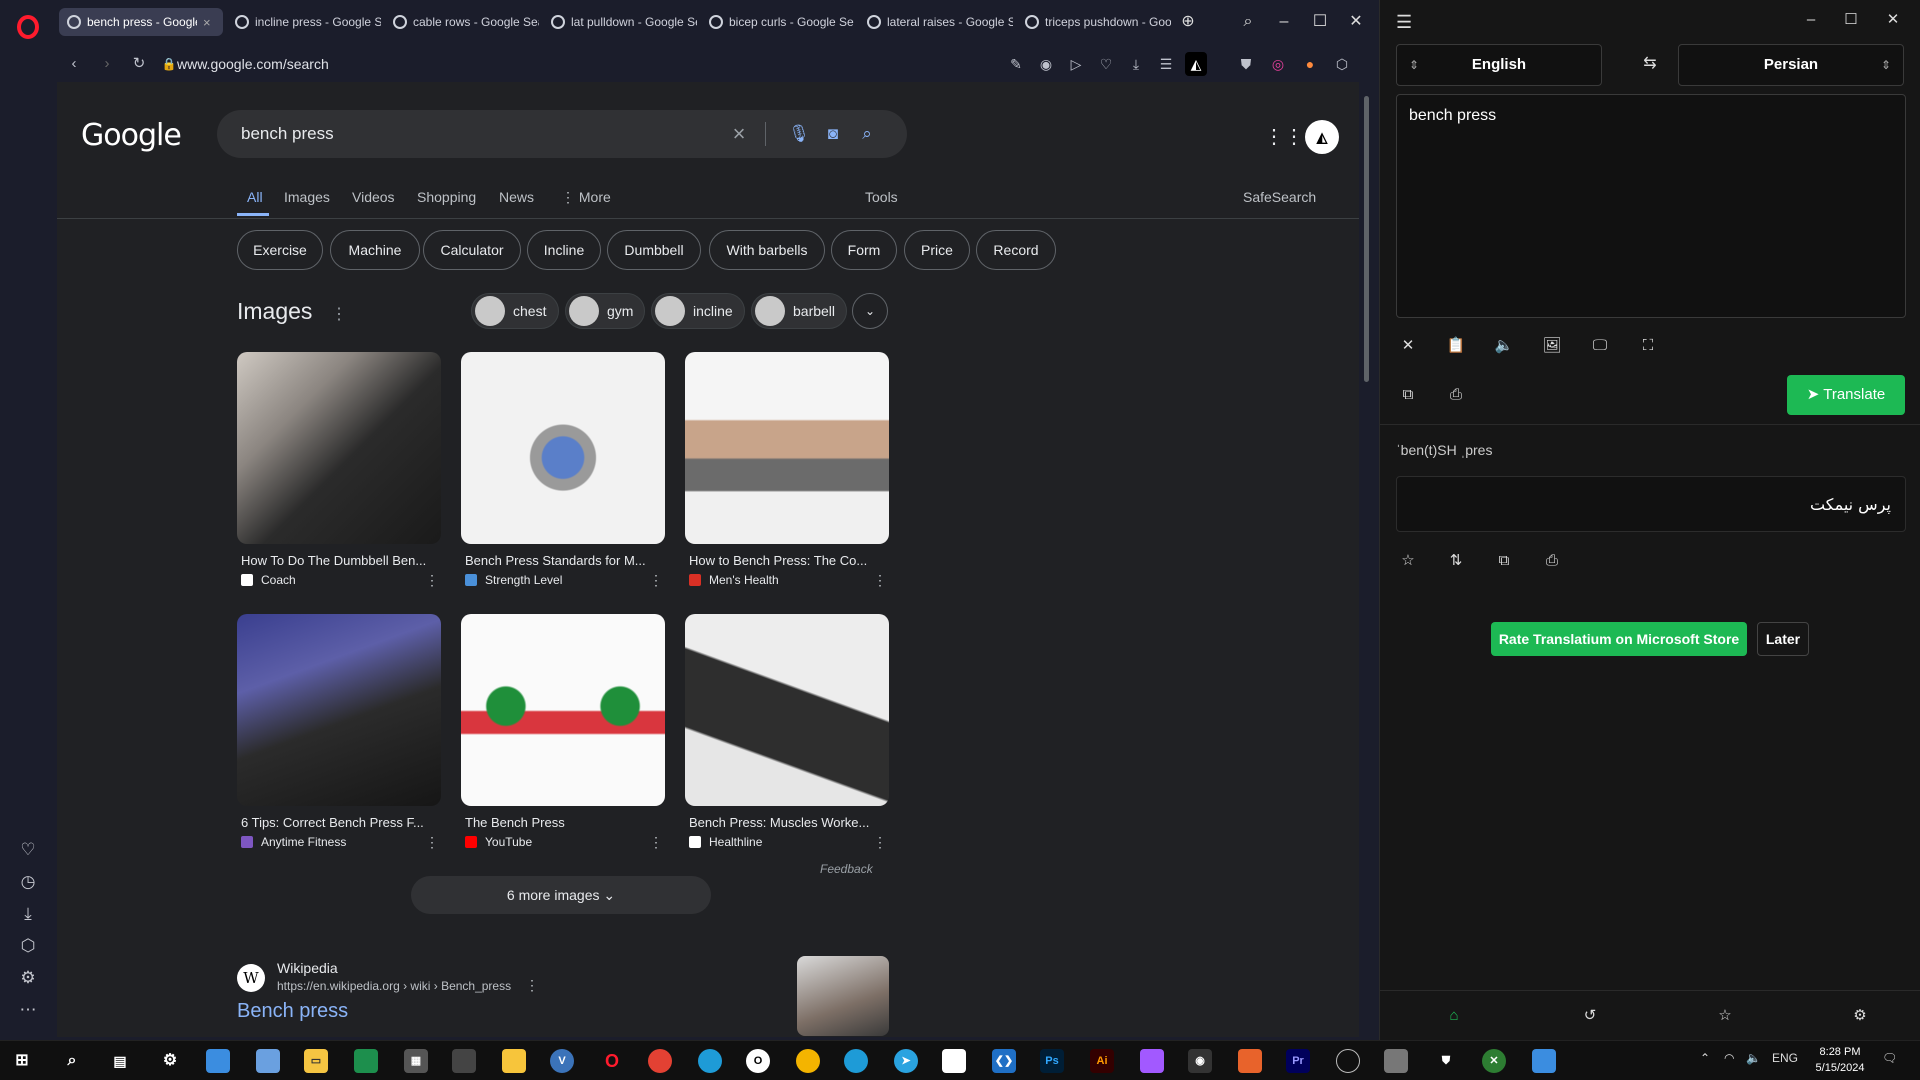  Describe the element at coordinates (1651, 206) in the screenshot. I see `source-text-area: bench press` at that location.